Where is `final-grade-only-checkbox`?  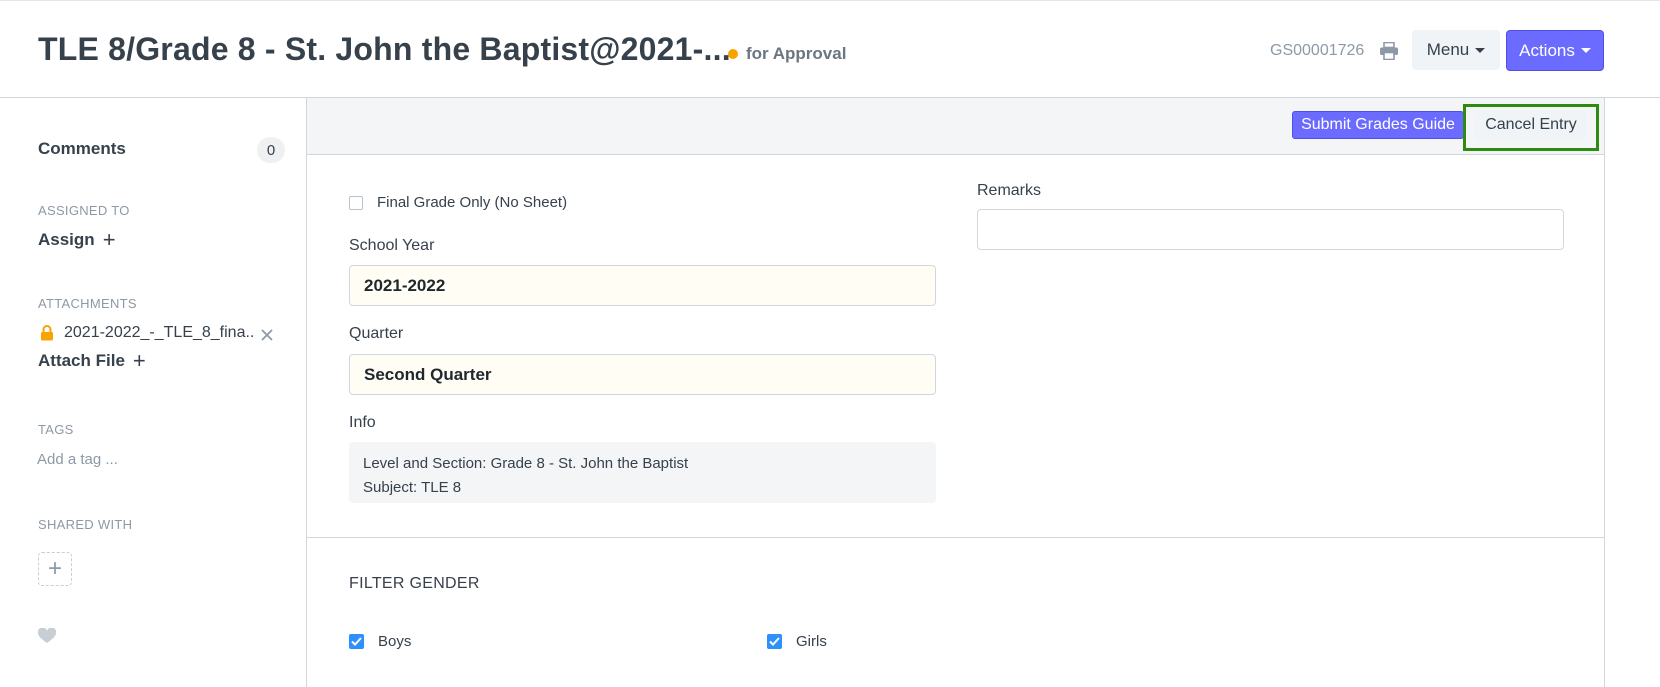 final-grade-only-checkbox is located at coordinates (356, 202).